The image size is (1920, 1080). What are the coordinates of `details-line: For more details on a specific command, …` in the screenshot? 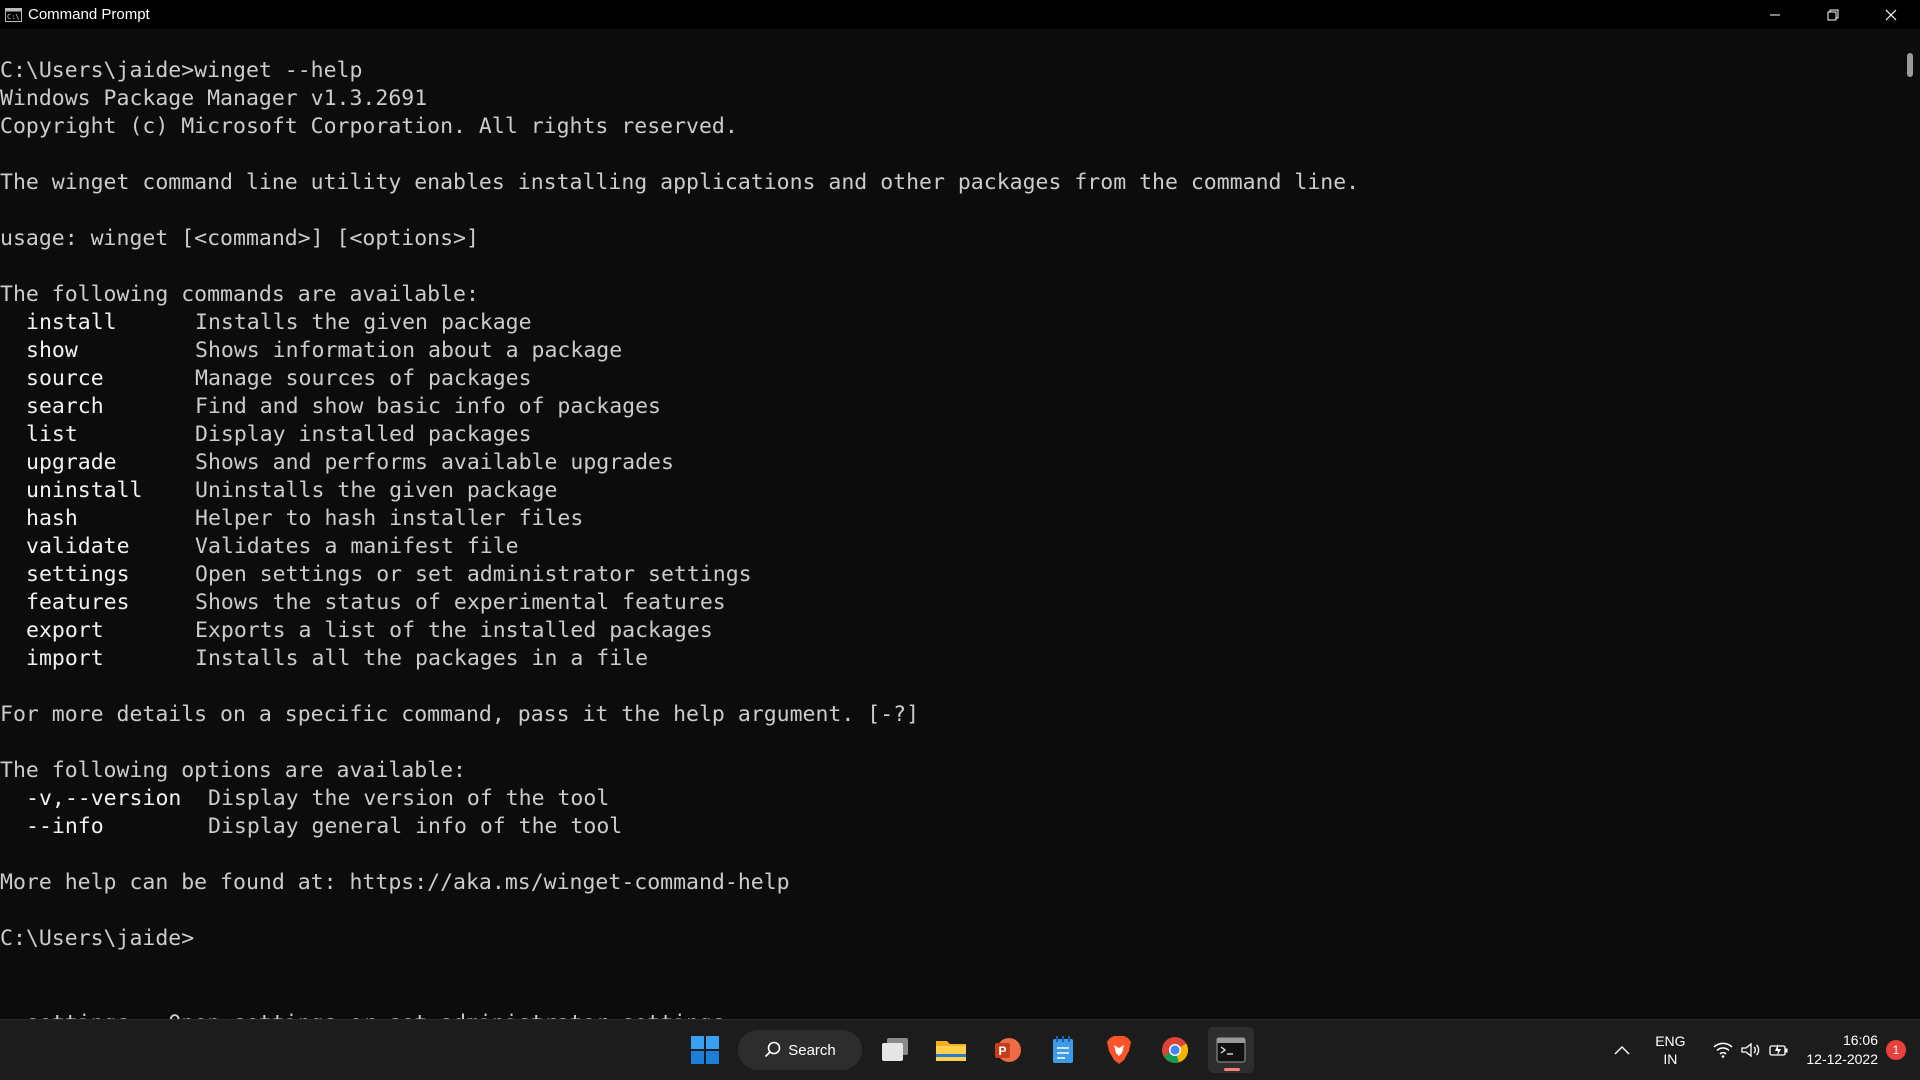 It's located at (460, 714).